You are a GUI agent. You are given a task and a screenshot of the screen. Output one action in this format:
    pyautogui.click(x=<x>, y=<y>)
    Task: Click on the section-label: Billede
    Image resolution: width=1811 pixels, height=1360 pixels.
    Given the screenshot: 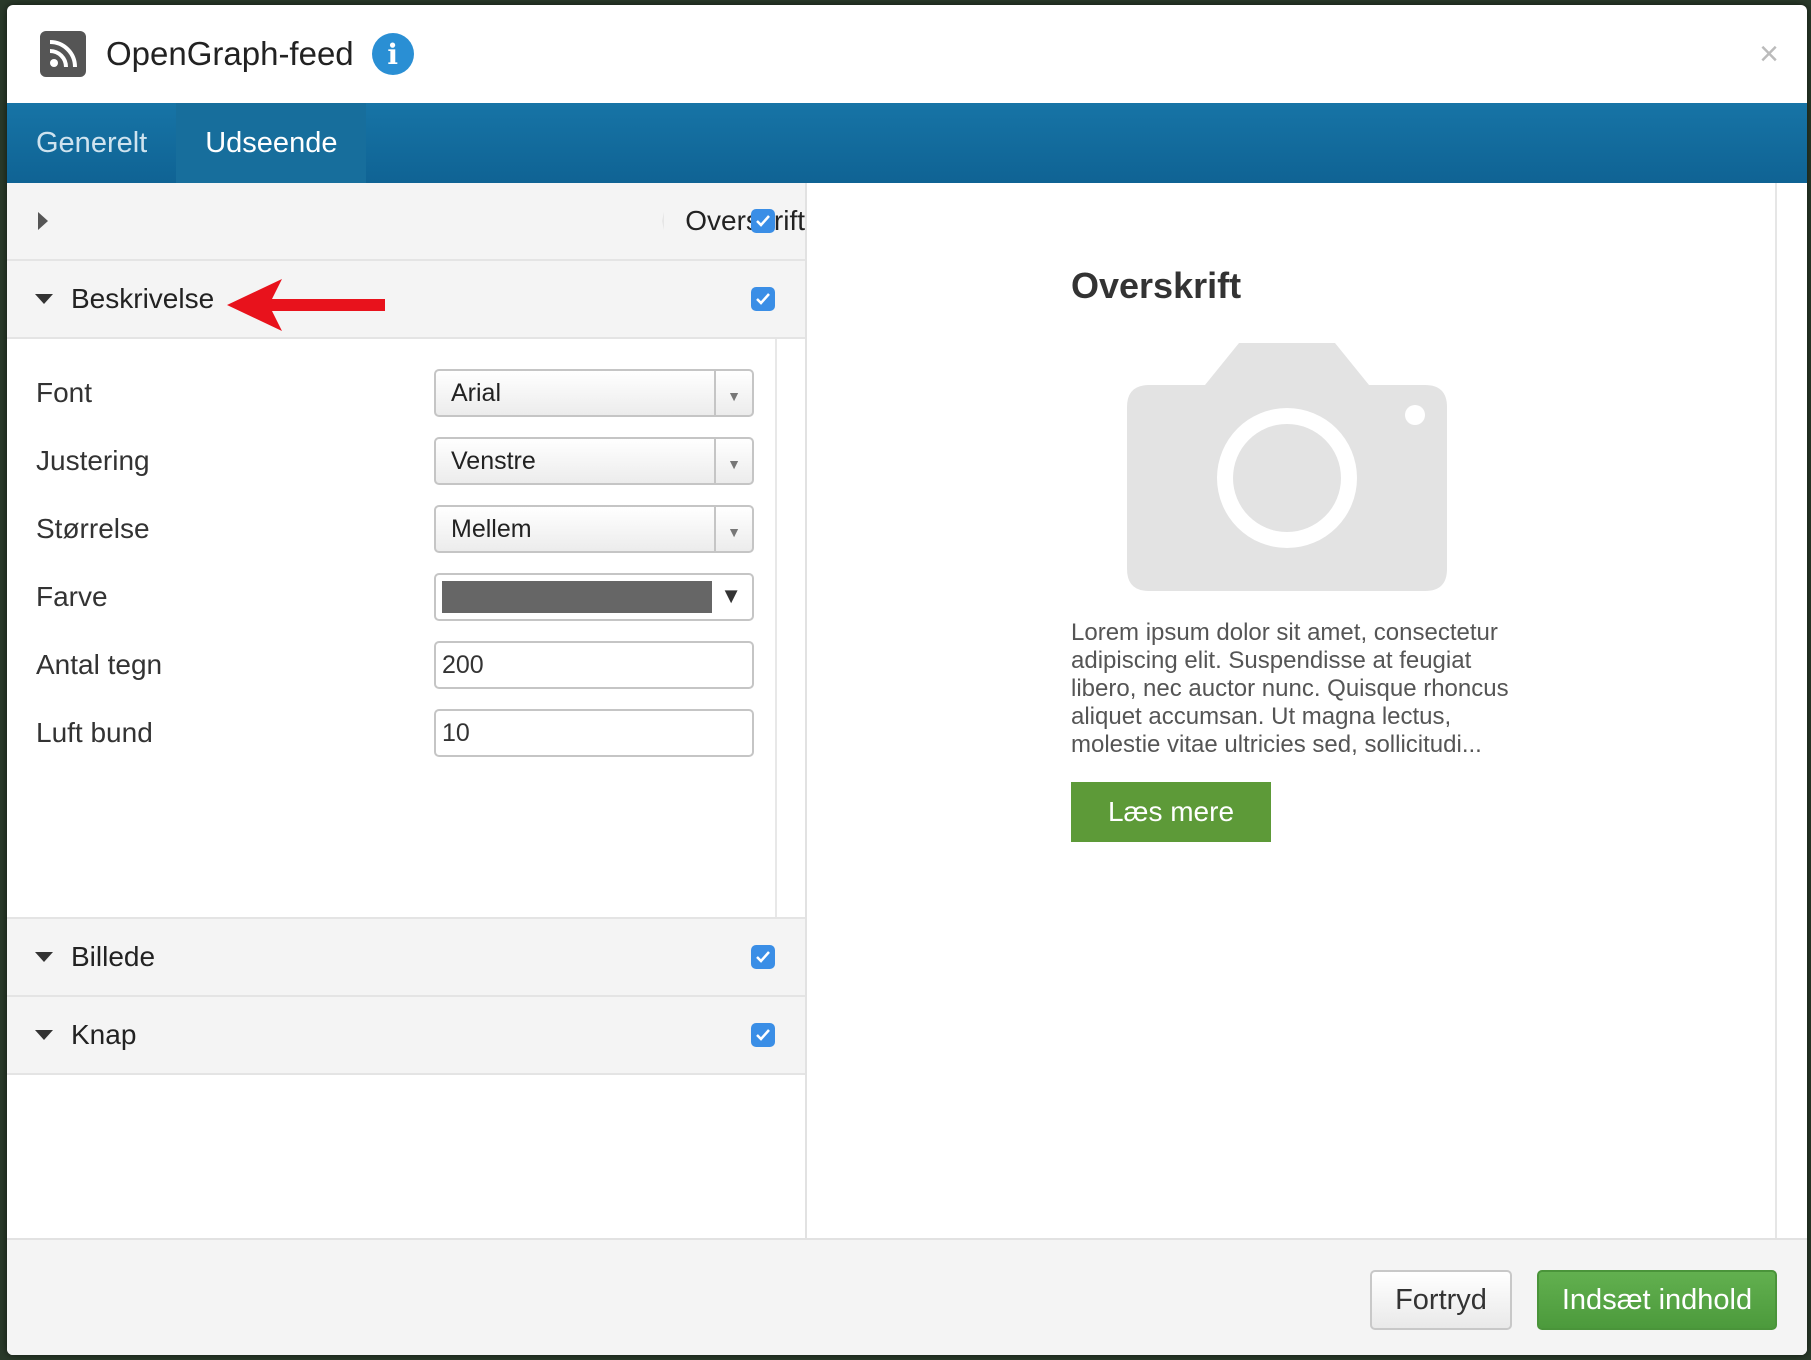 What is the action you would take?
    pyautogui.click(x=113, y=956)
    